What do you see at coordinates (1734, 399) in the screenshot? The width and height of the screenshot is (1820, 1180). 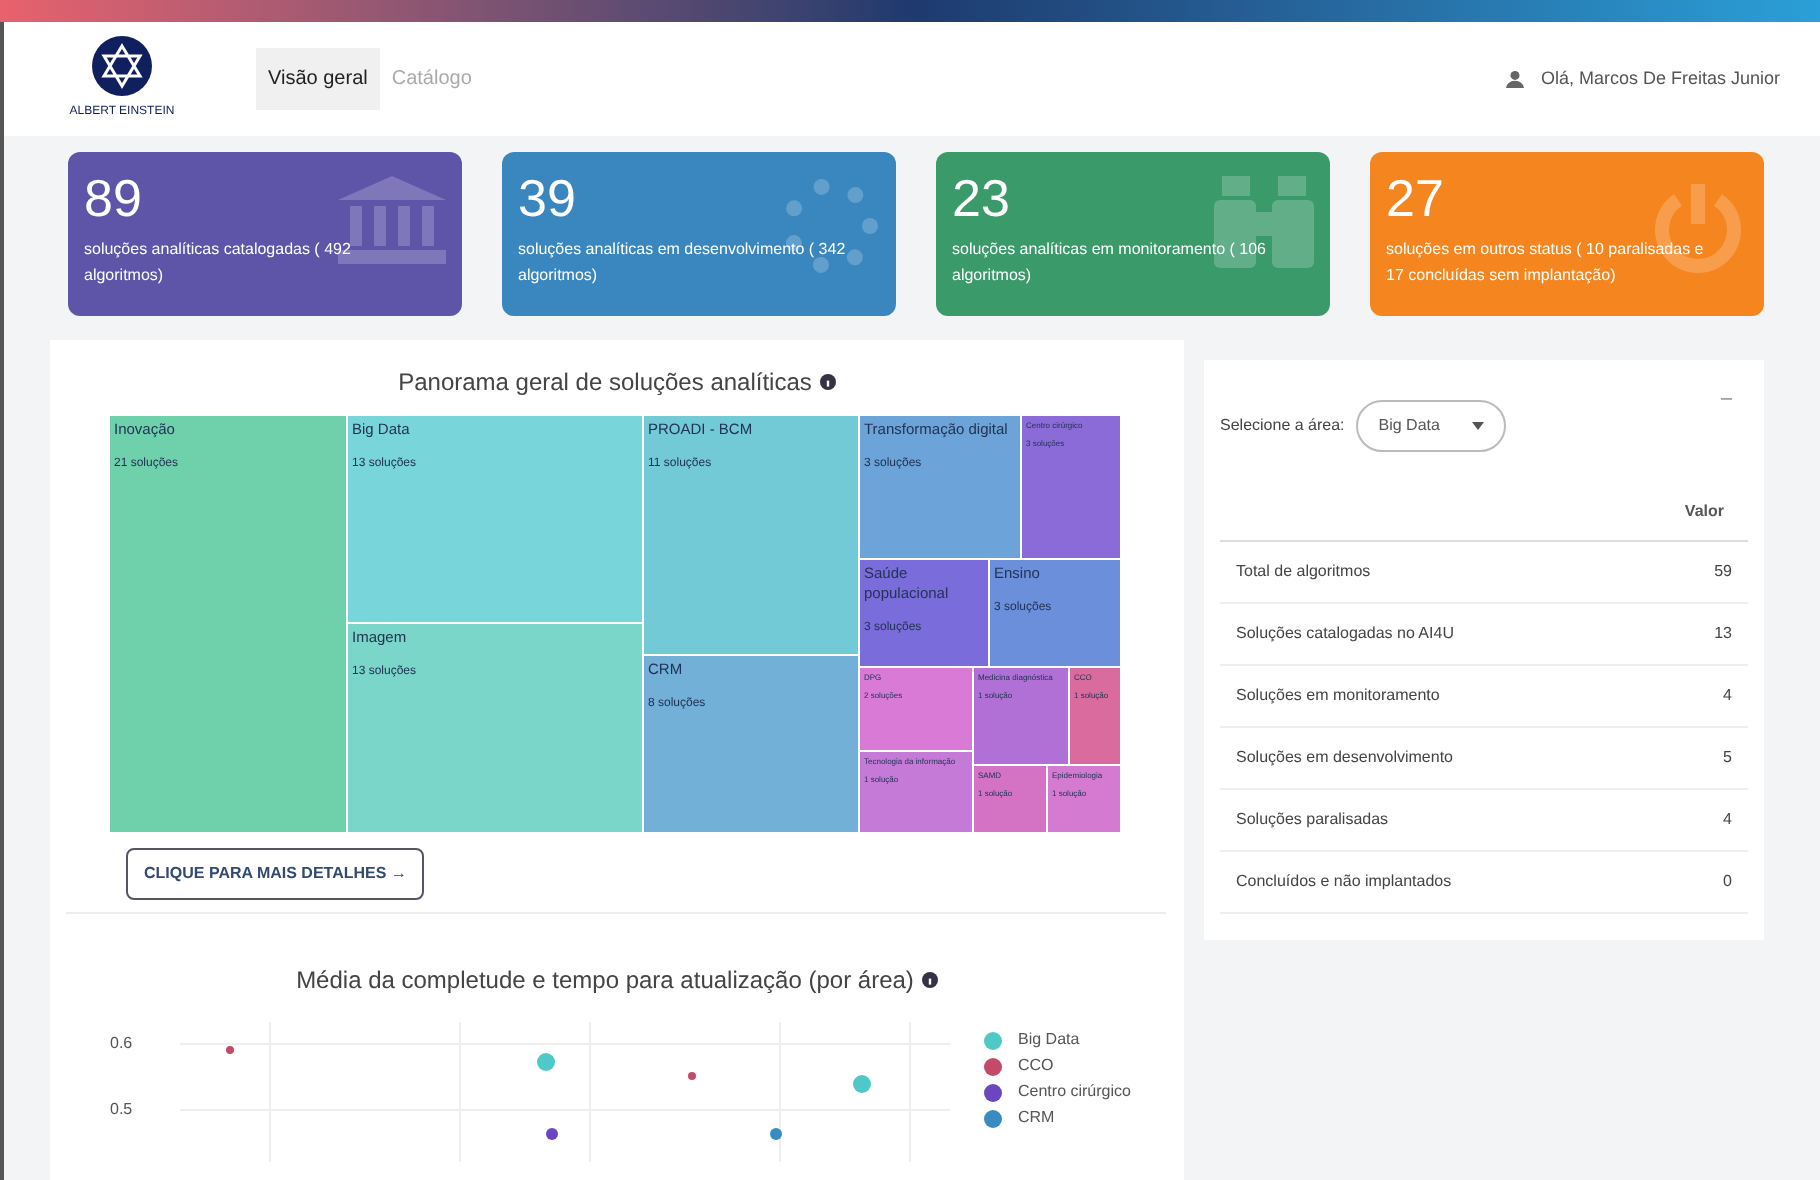 I see `collapse-button: –` at bounding box center [1734, 399].